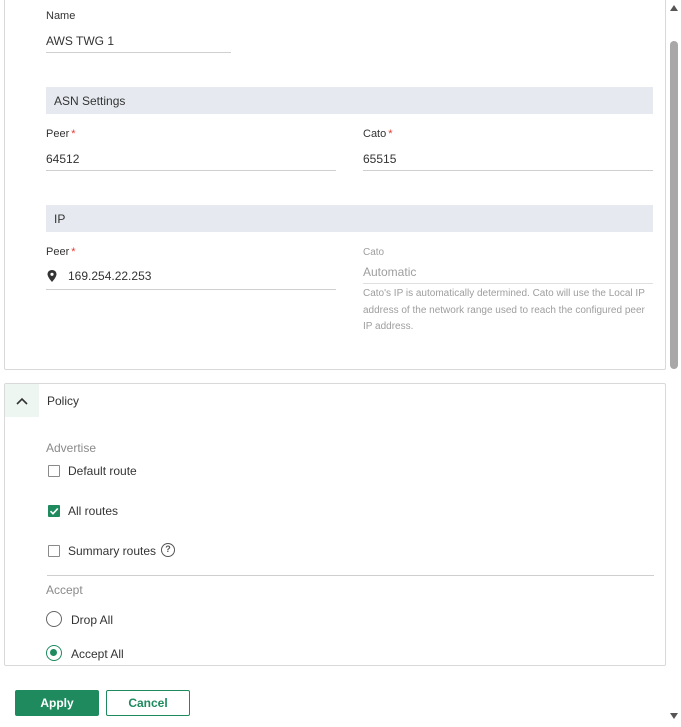 Image resolution: width=681 pixels, height=727 pixels. Describe the element at coordinates (674, 205) in the screenshot. I see `scrollbar-thumb` at that location.